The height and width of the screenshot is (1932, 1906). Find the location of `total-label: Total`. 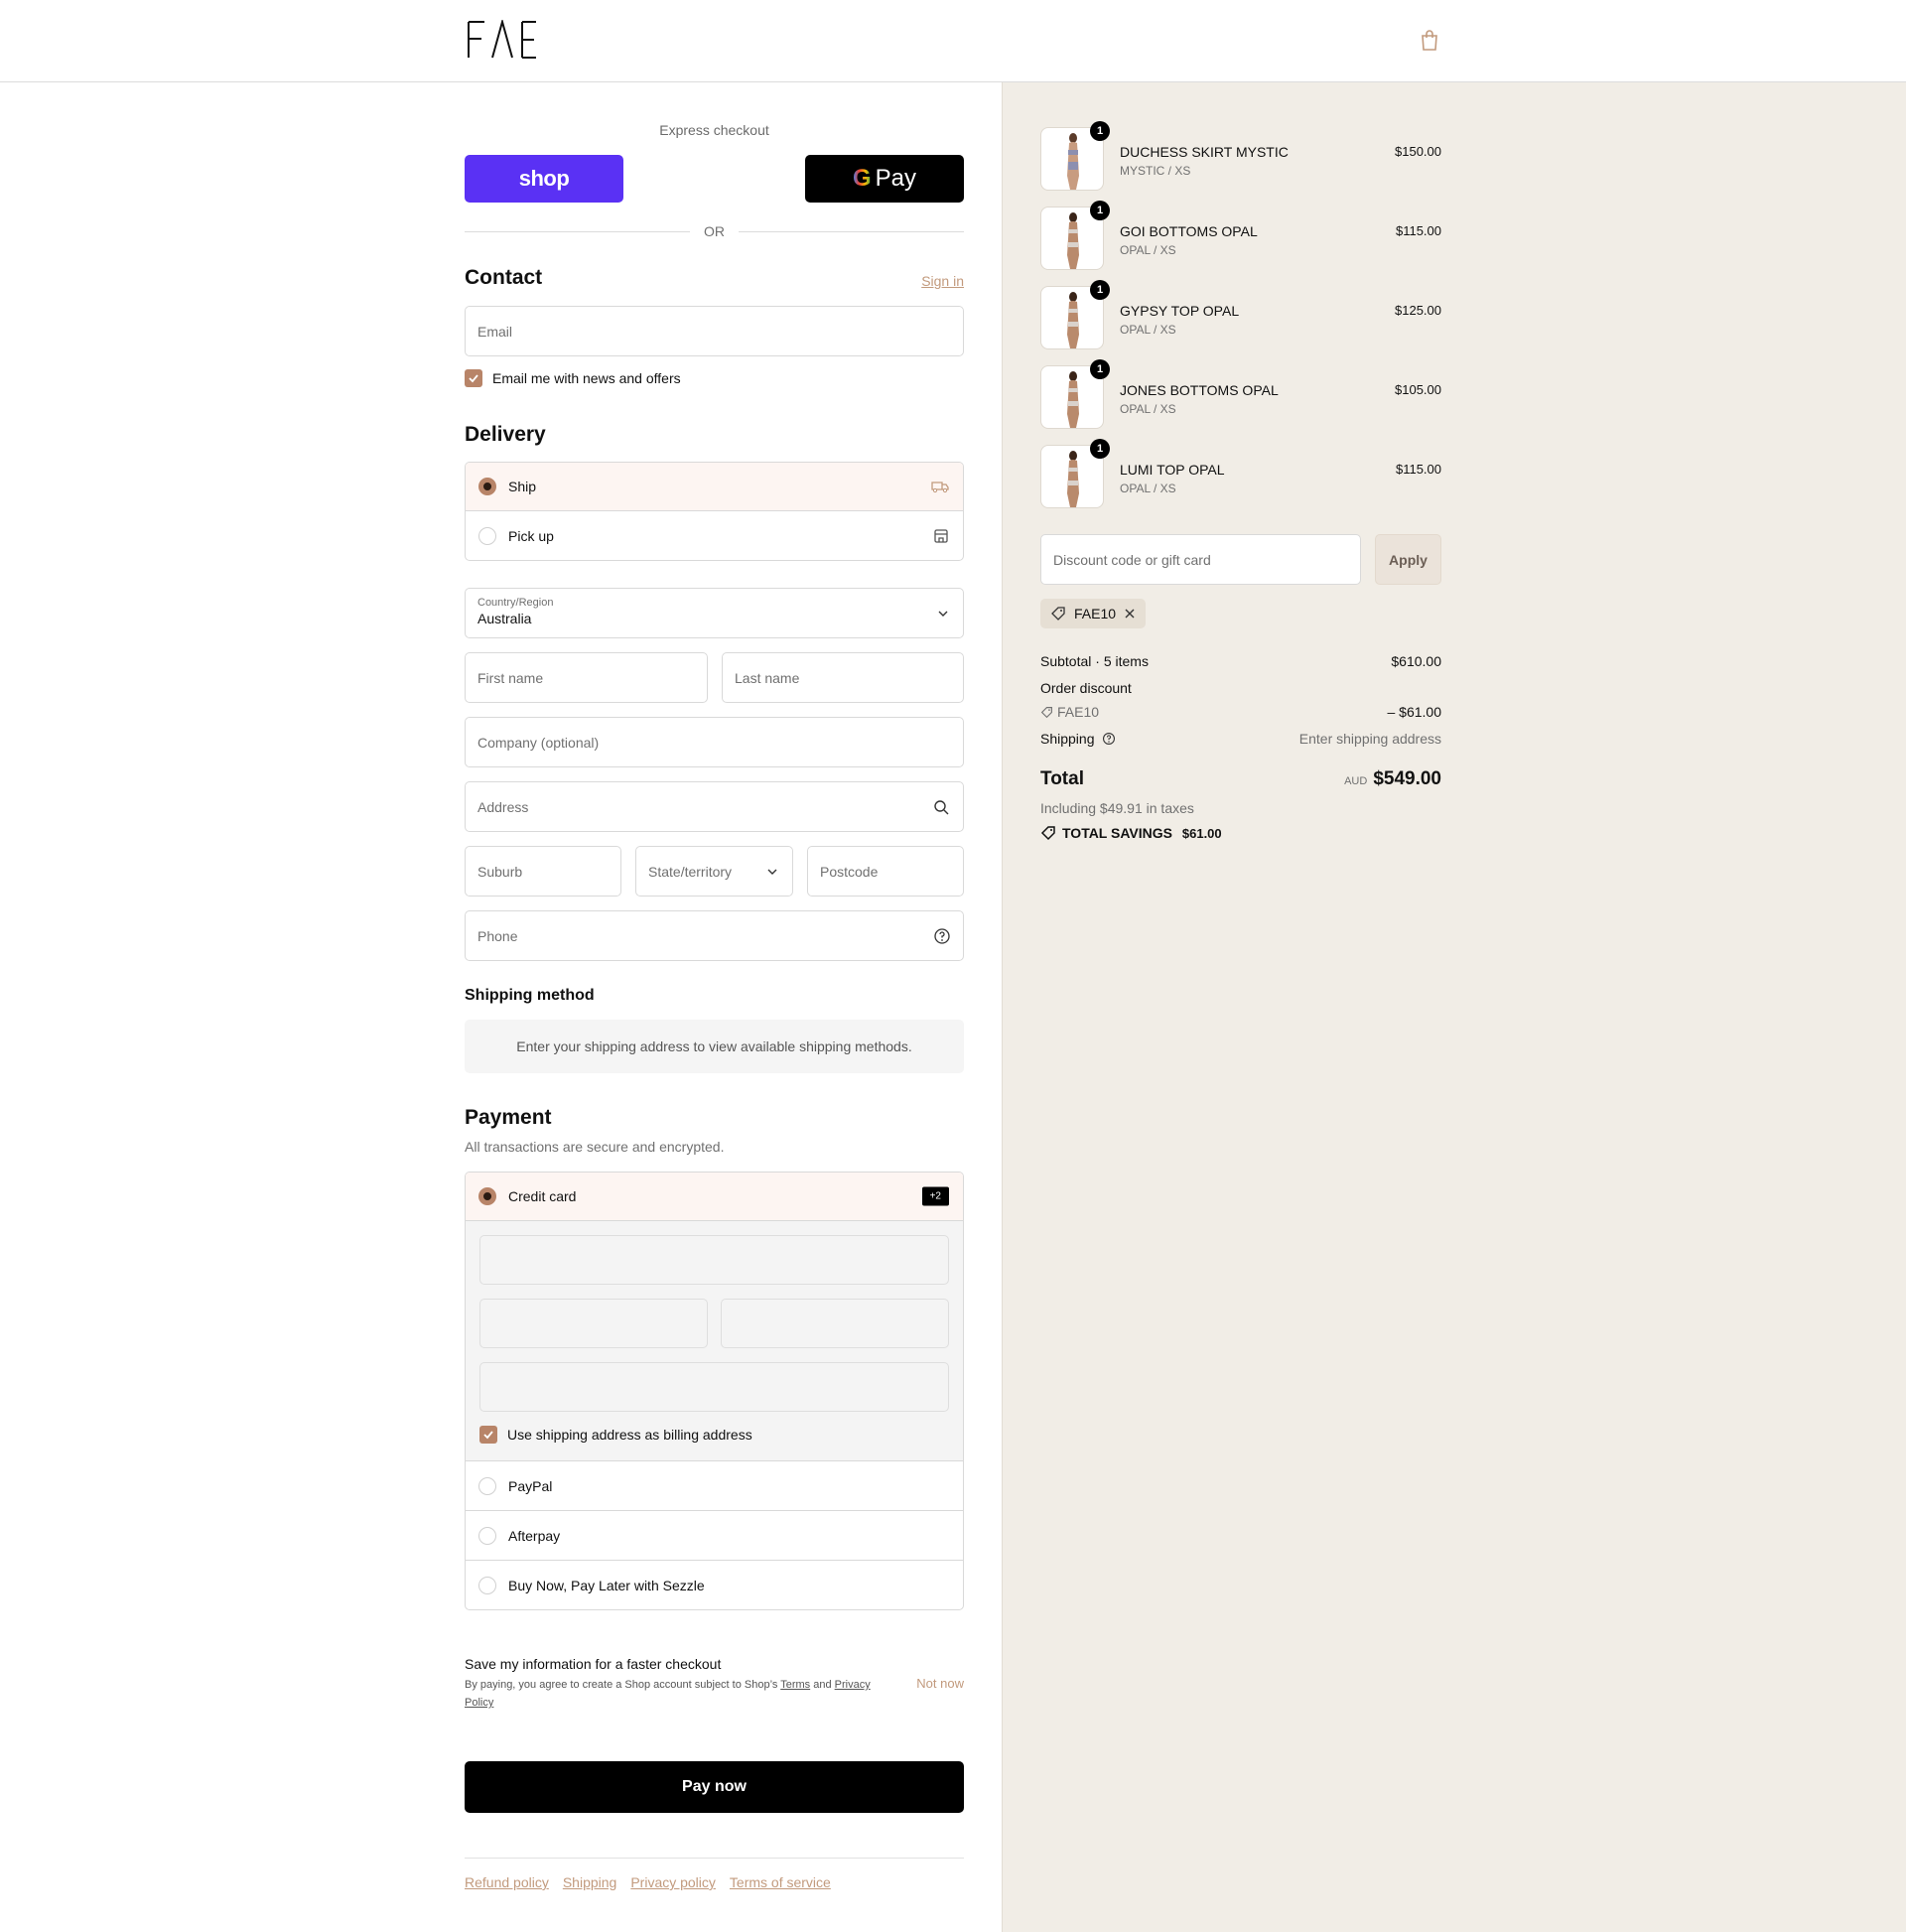

total-label: Total is located at coordinates (1062, 779).